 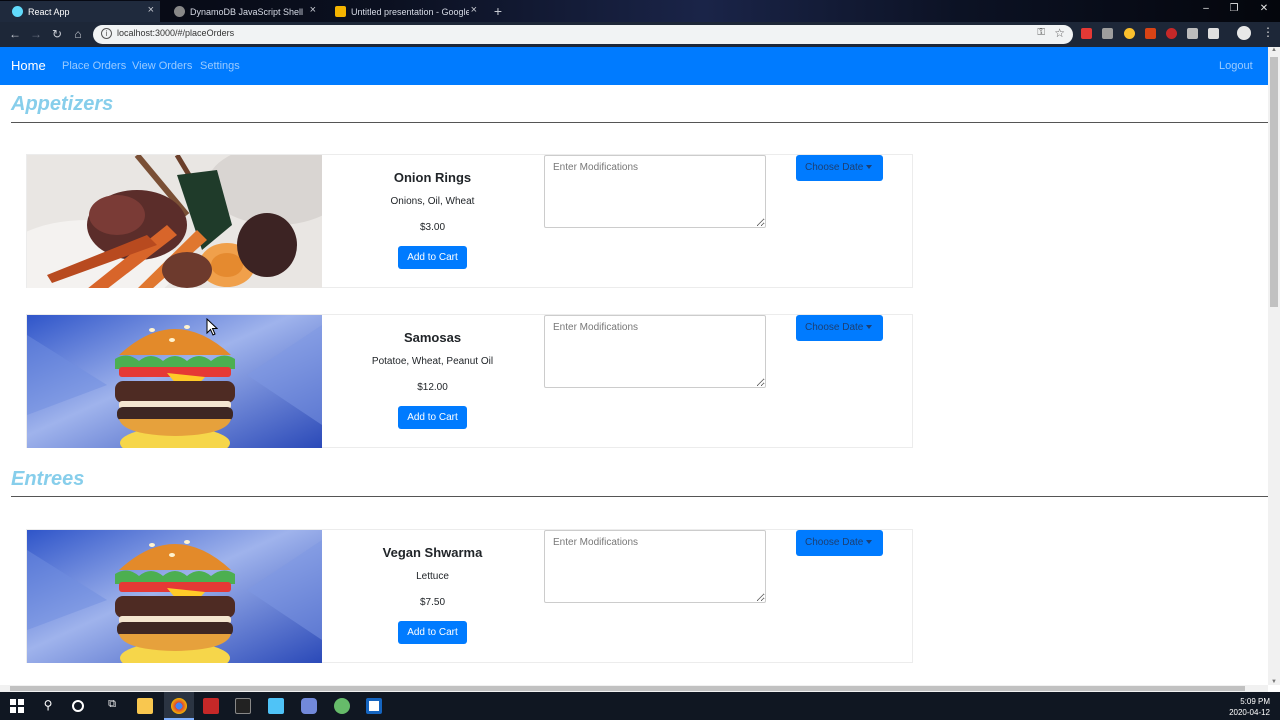 I want to click on info-icon: i, so click(x=106, y=33).